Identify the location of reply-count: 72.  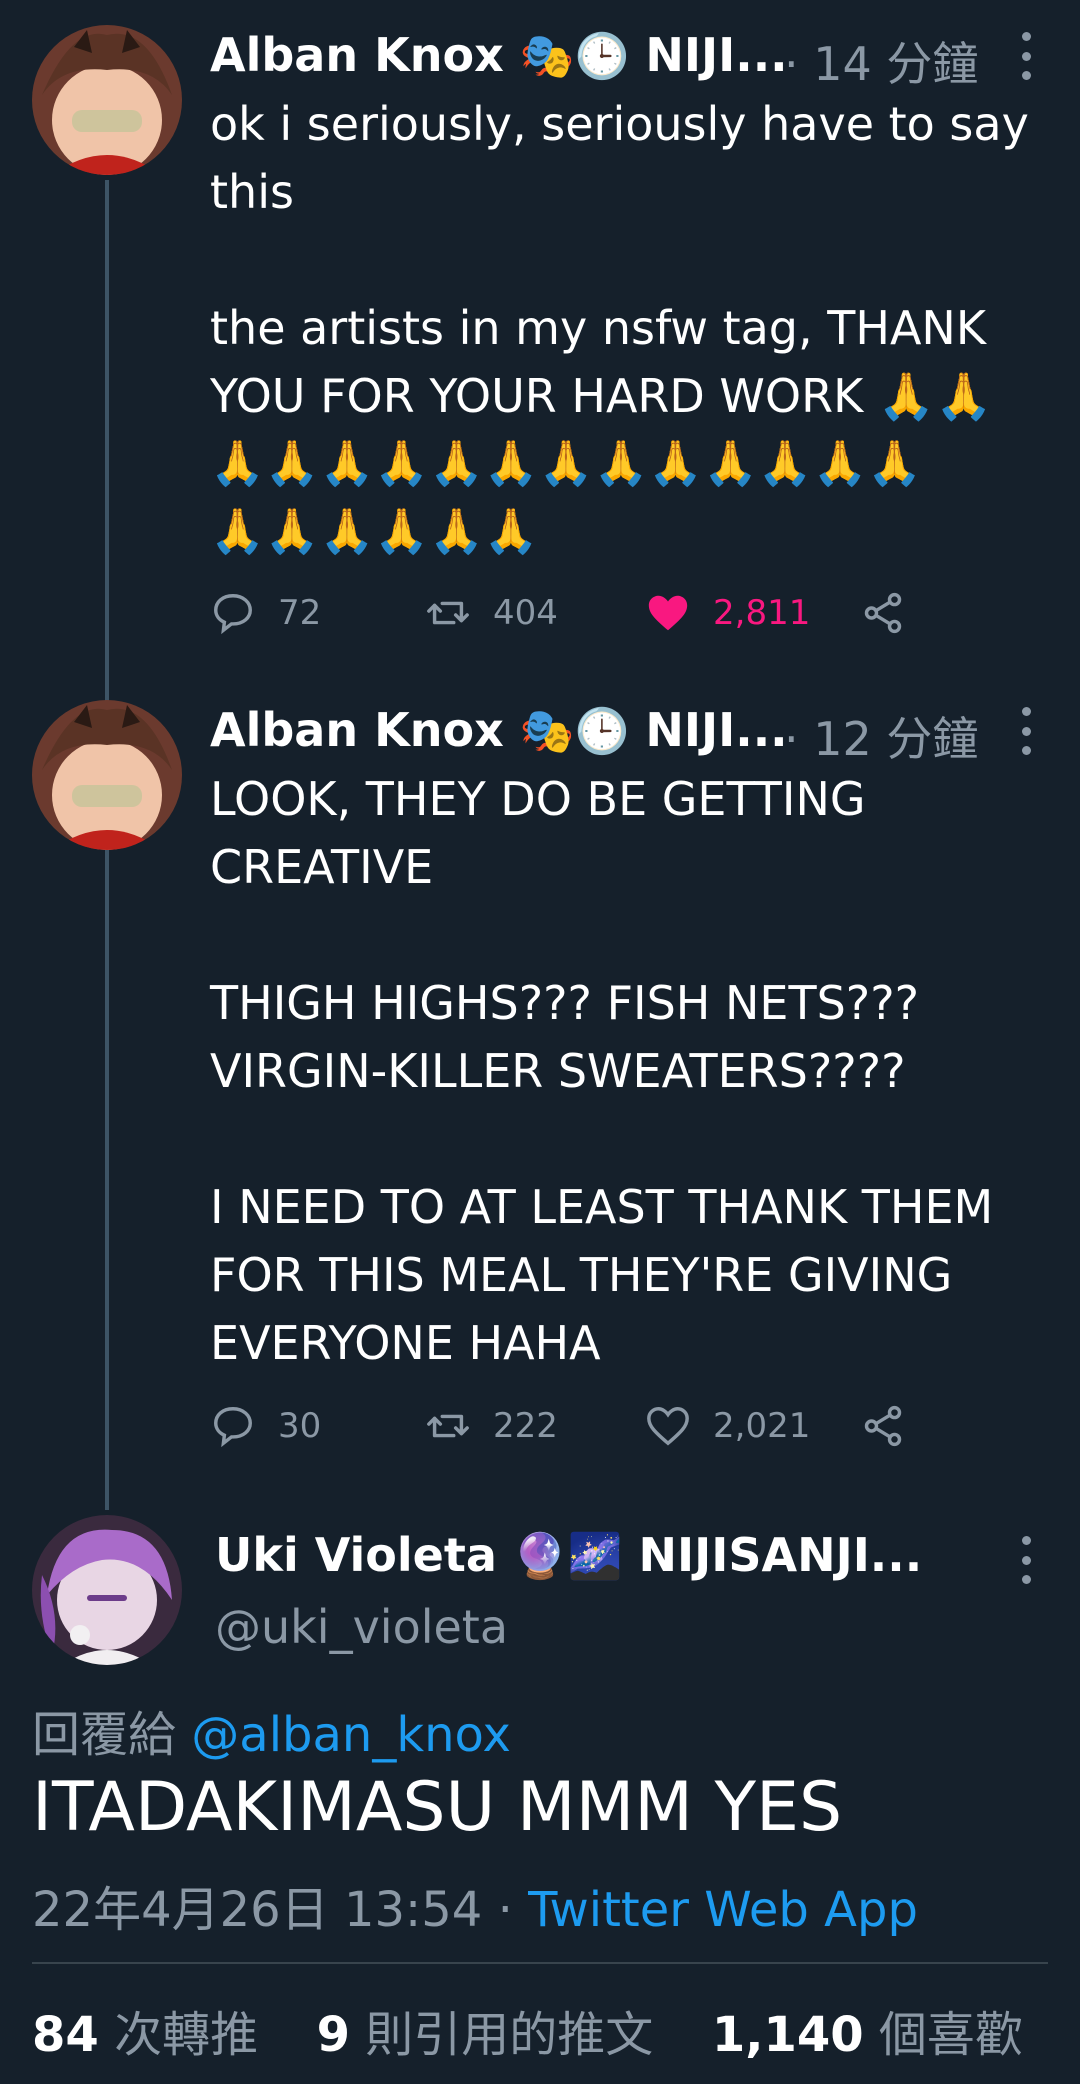
(300, 613).